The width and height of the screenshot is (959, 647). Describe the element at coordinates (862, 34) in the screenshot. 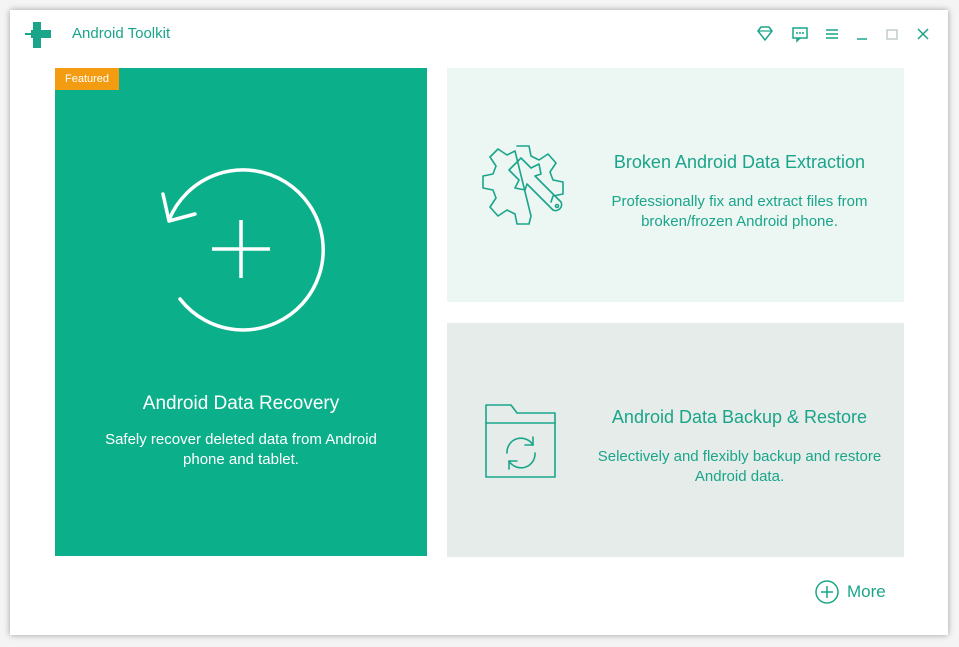

I see `minimize-icon` at that location.